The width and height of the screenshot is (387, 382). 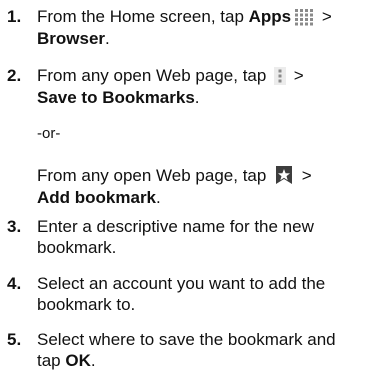 I want to click on bookmark-star-icon, so click(x=284, y=177).